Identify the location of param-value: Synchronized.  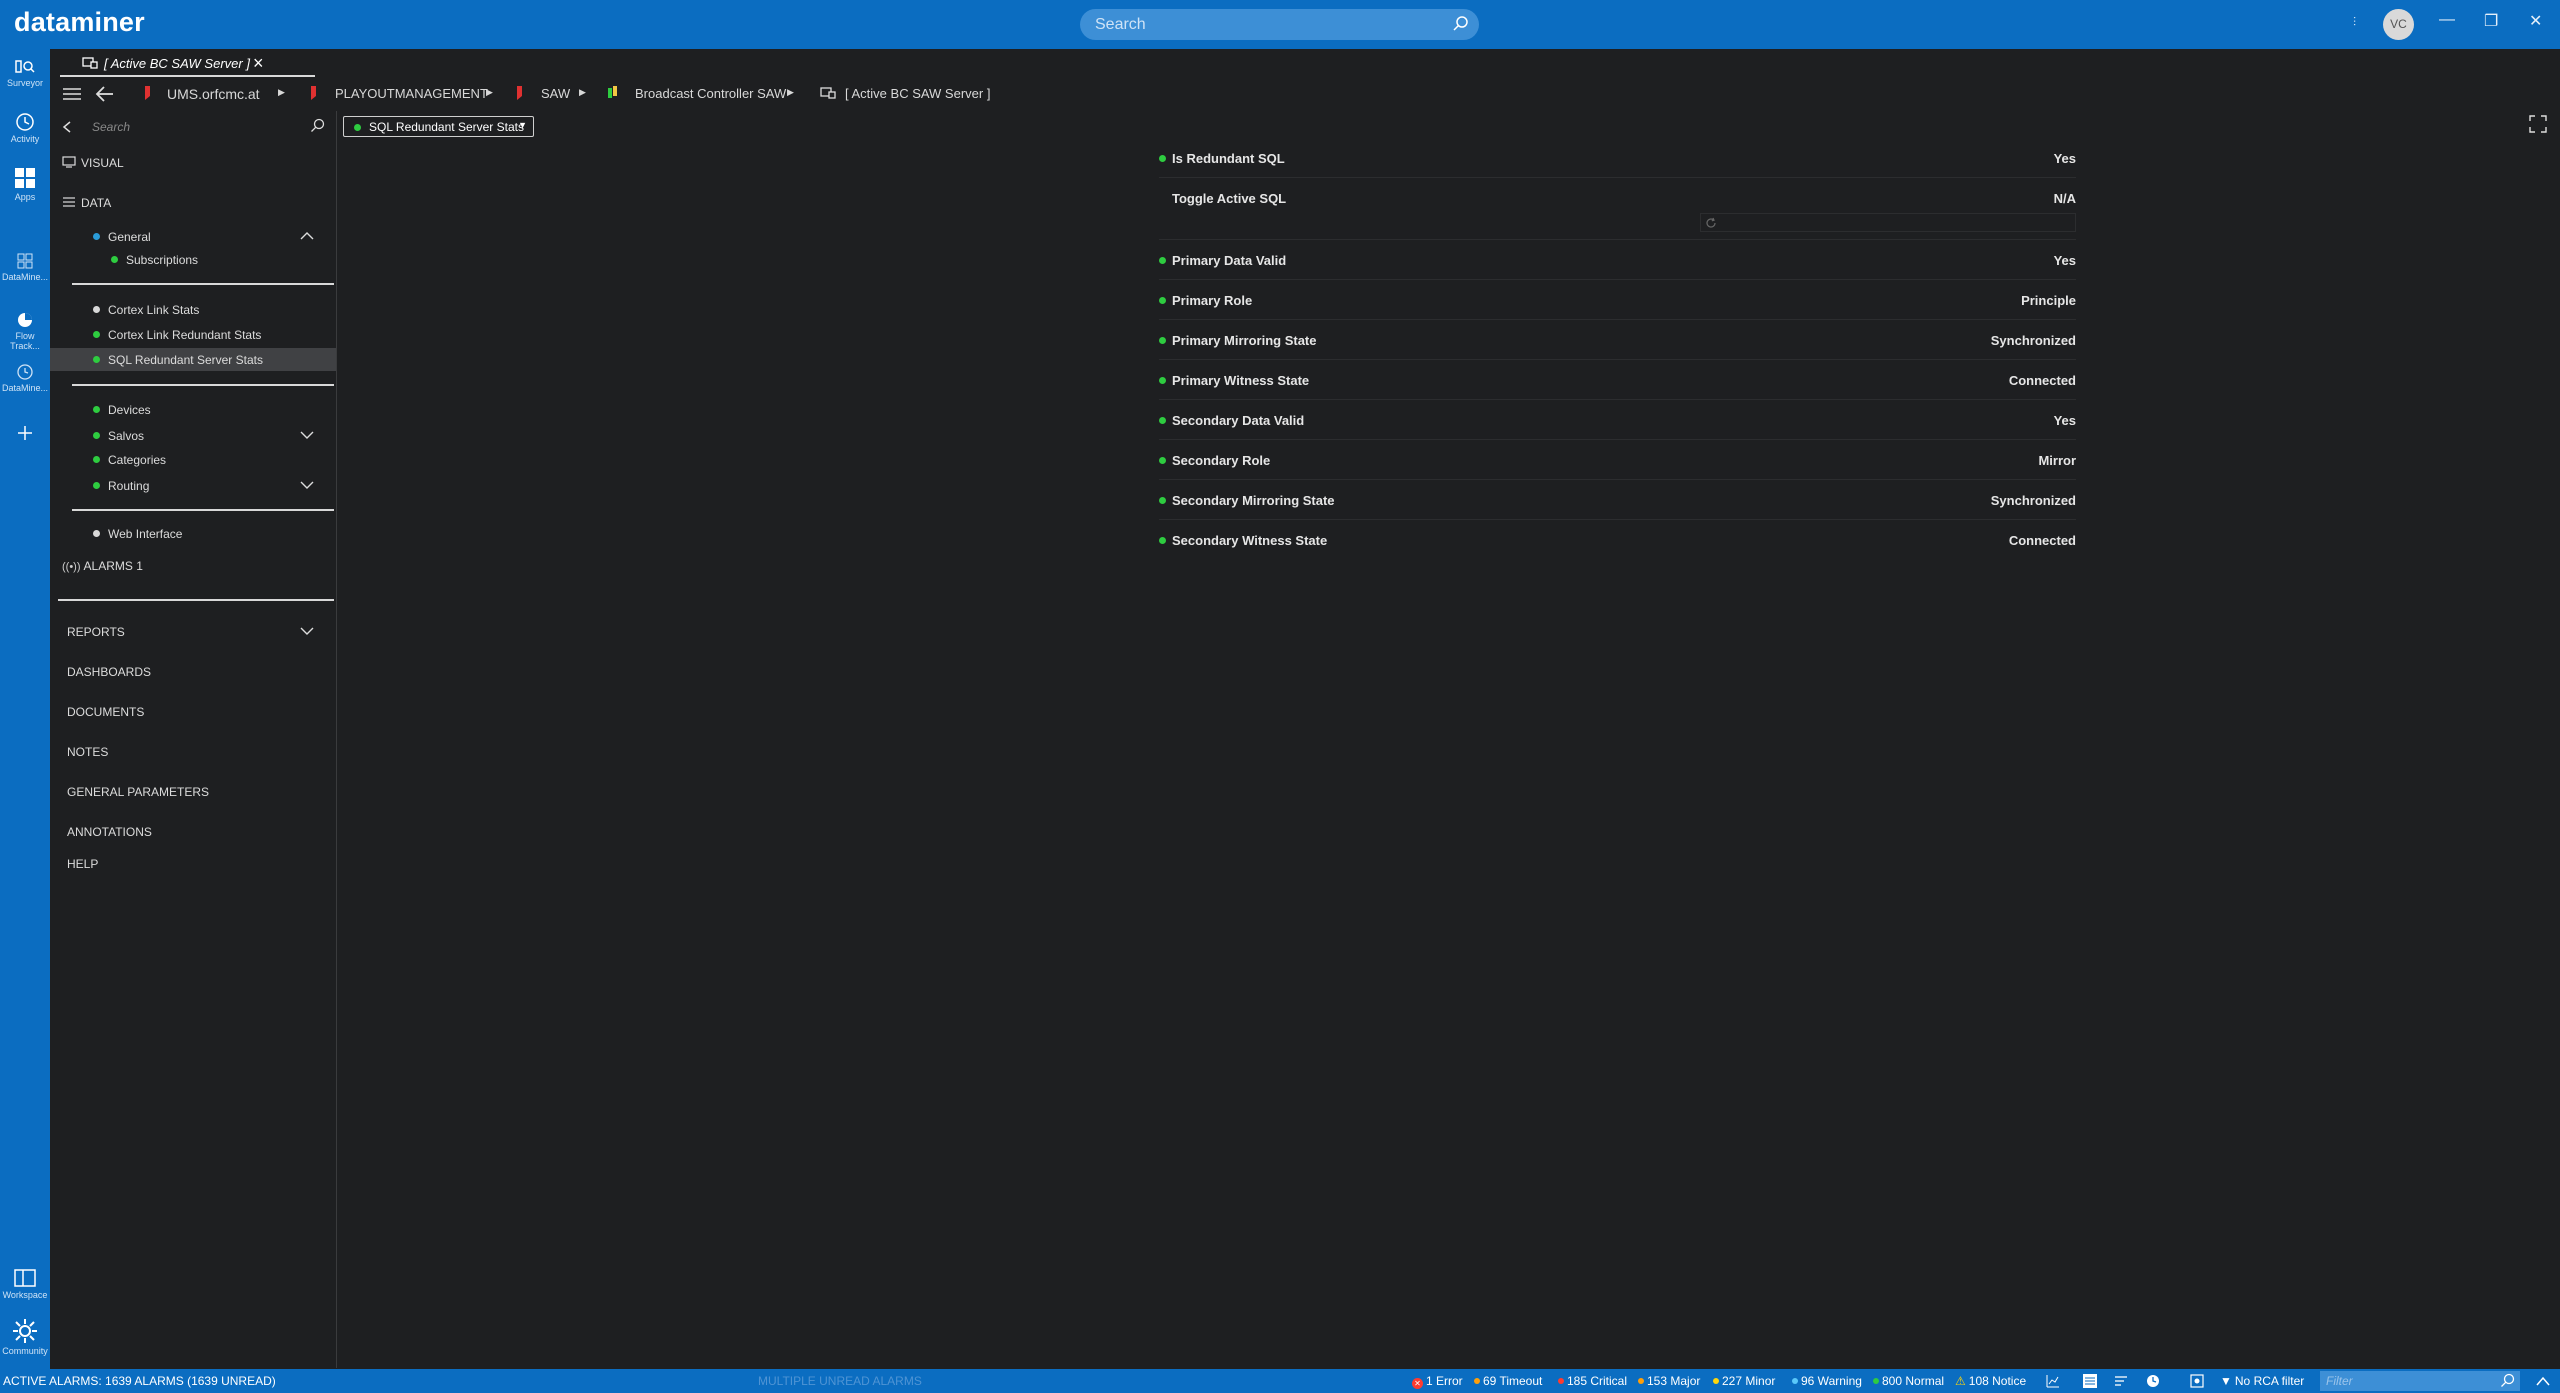
(2033, 340).